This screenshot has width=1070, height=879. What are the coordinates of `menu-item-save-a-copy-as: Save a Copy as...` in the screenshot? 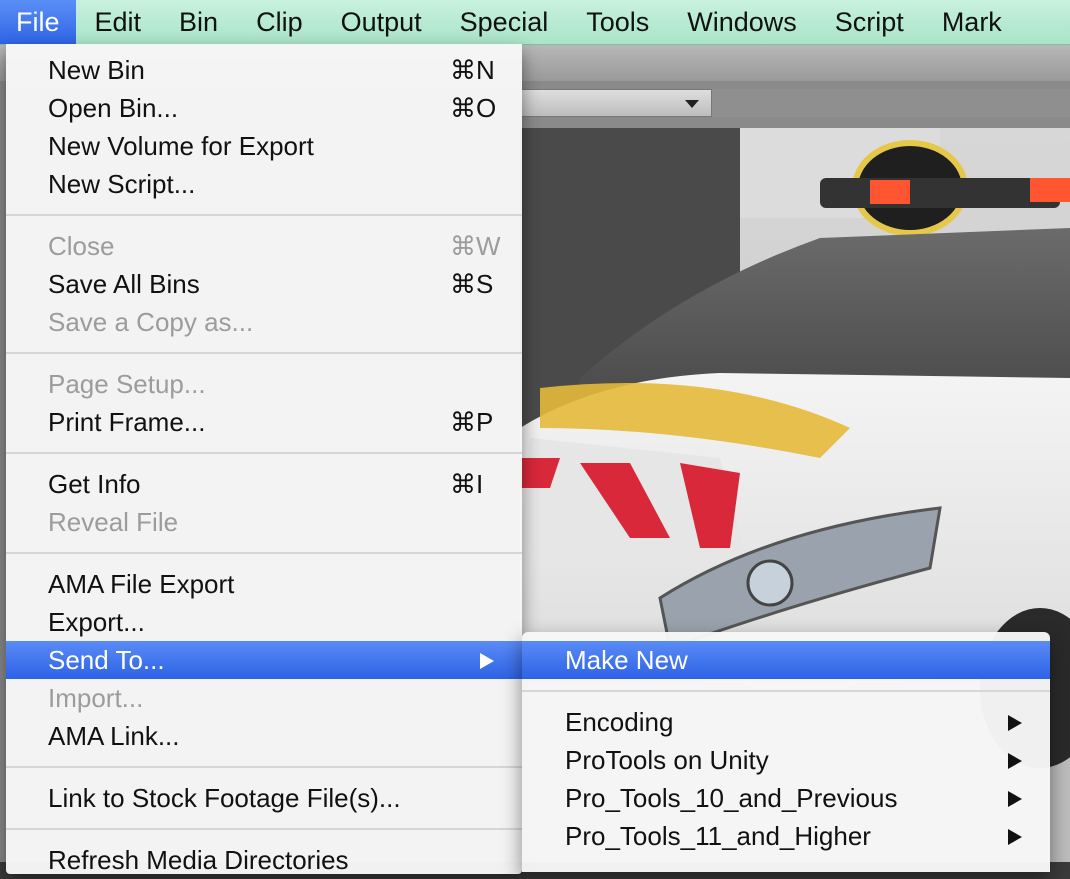 It's located at (264, 322).